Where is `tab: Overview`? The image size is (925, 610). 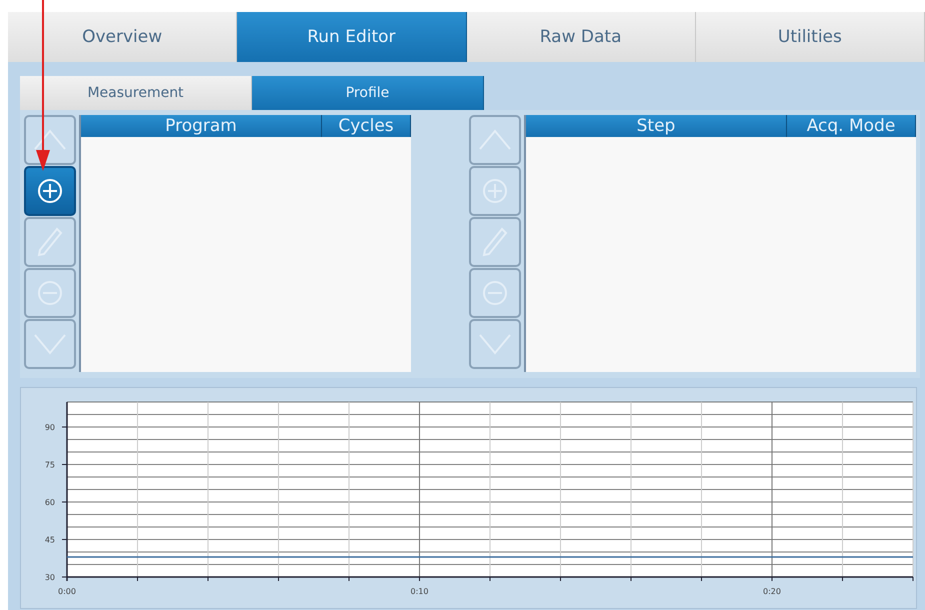
tab: Overview is located at coordinates (123, 37).